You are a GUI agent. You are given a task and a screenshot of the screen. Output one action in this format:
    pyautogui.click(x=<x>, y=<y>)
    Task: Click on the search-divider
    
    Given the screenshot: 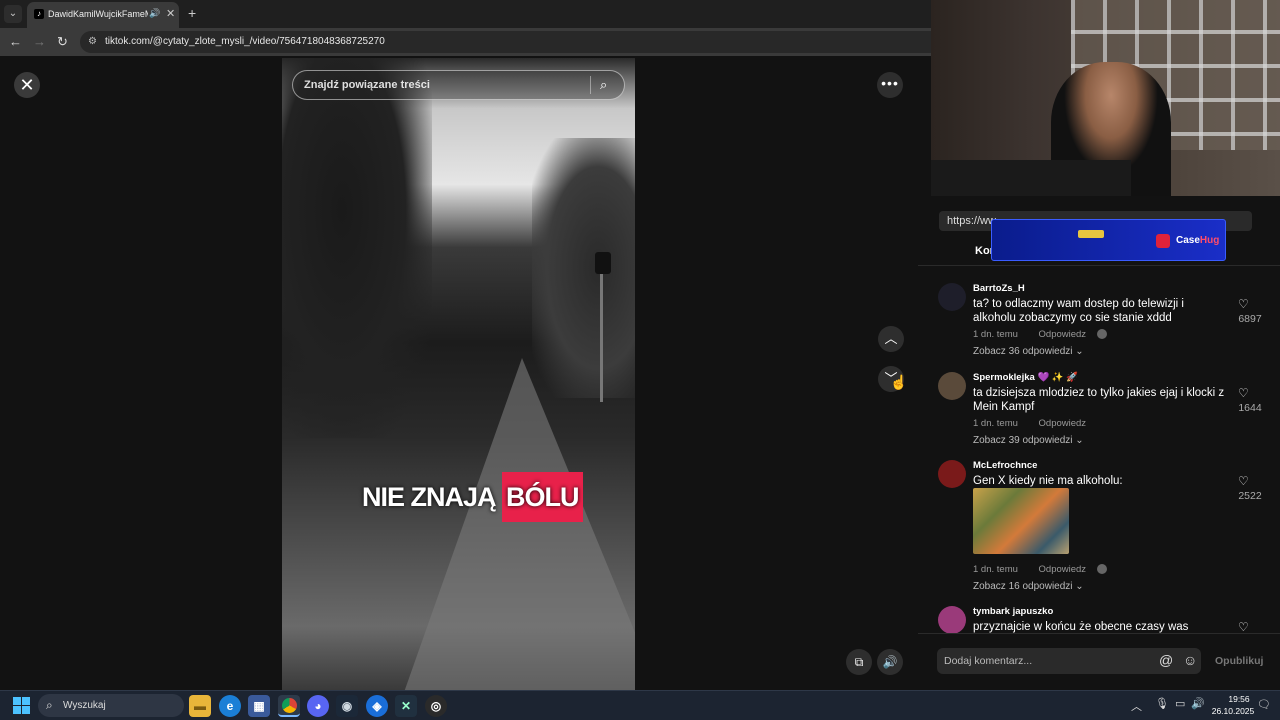 What is the action you would take?
    pyautogui.click(x=590, y=85)
    